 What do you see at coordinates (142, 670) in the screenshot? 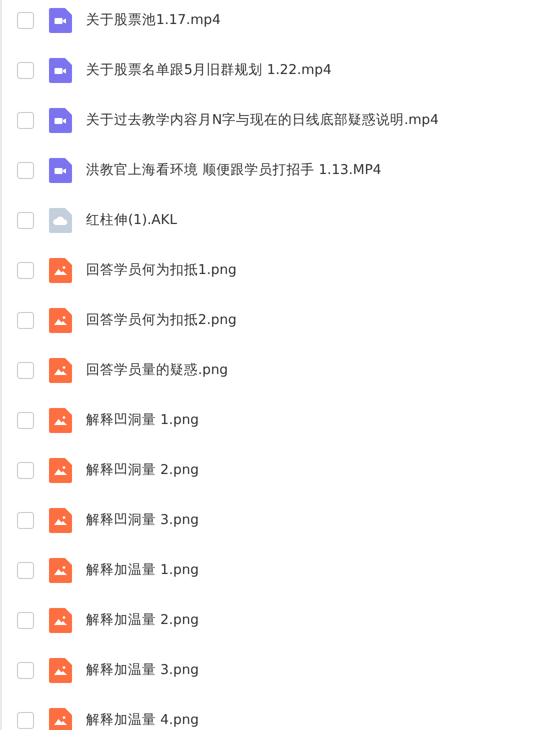
I see `file-name: 解释加温量 3.png` at bounding box center [142, 670].